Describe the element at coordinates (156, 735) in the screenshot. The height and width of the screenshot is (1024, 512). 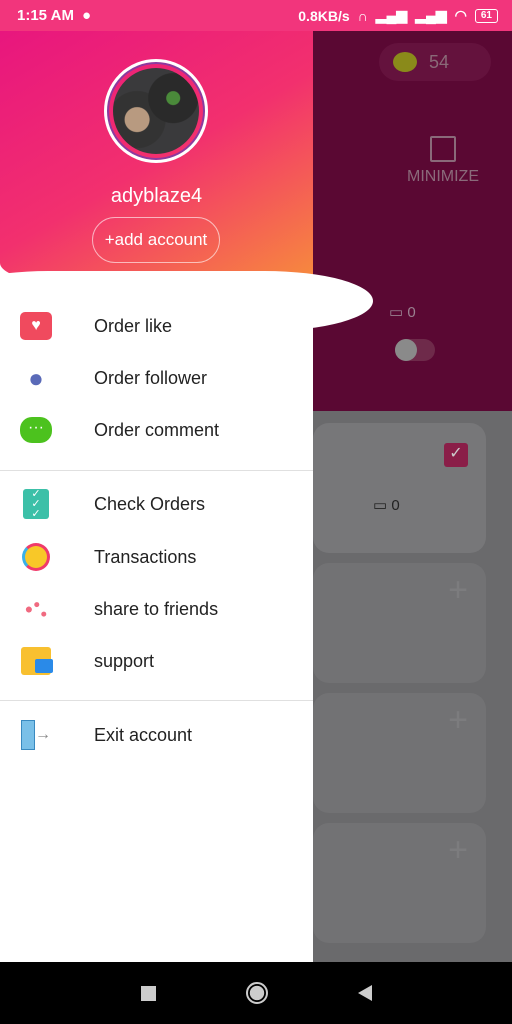
I see `menu-exit-account: → Exit account` at that location.